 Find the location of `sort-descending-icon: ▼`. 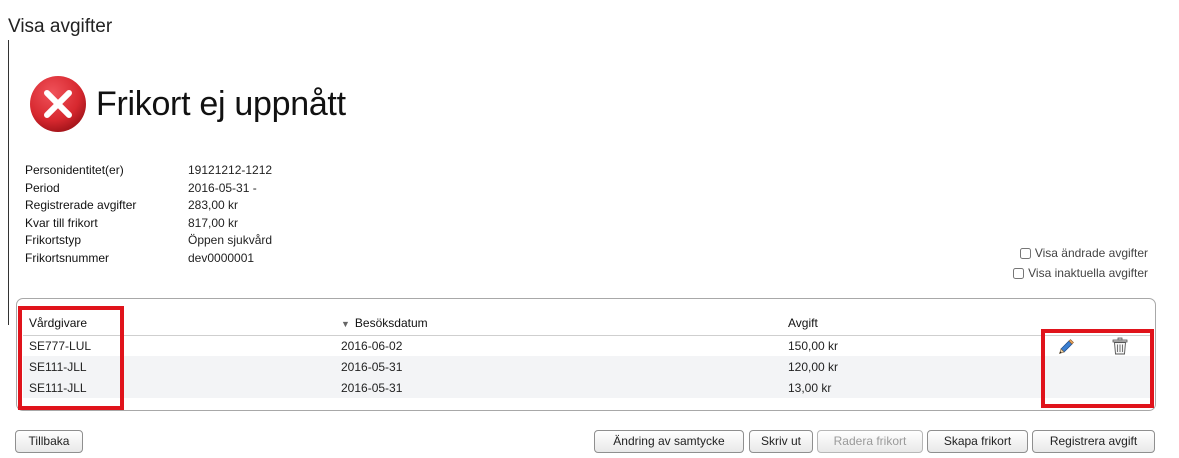

sort-descending-icon: ▼ is located at coordinates (345, 323).